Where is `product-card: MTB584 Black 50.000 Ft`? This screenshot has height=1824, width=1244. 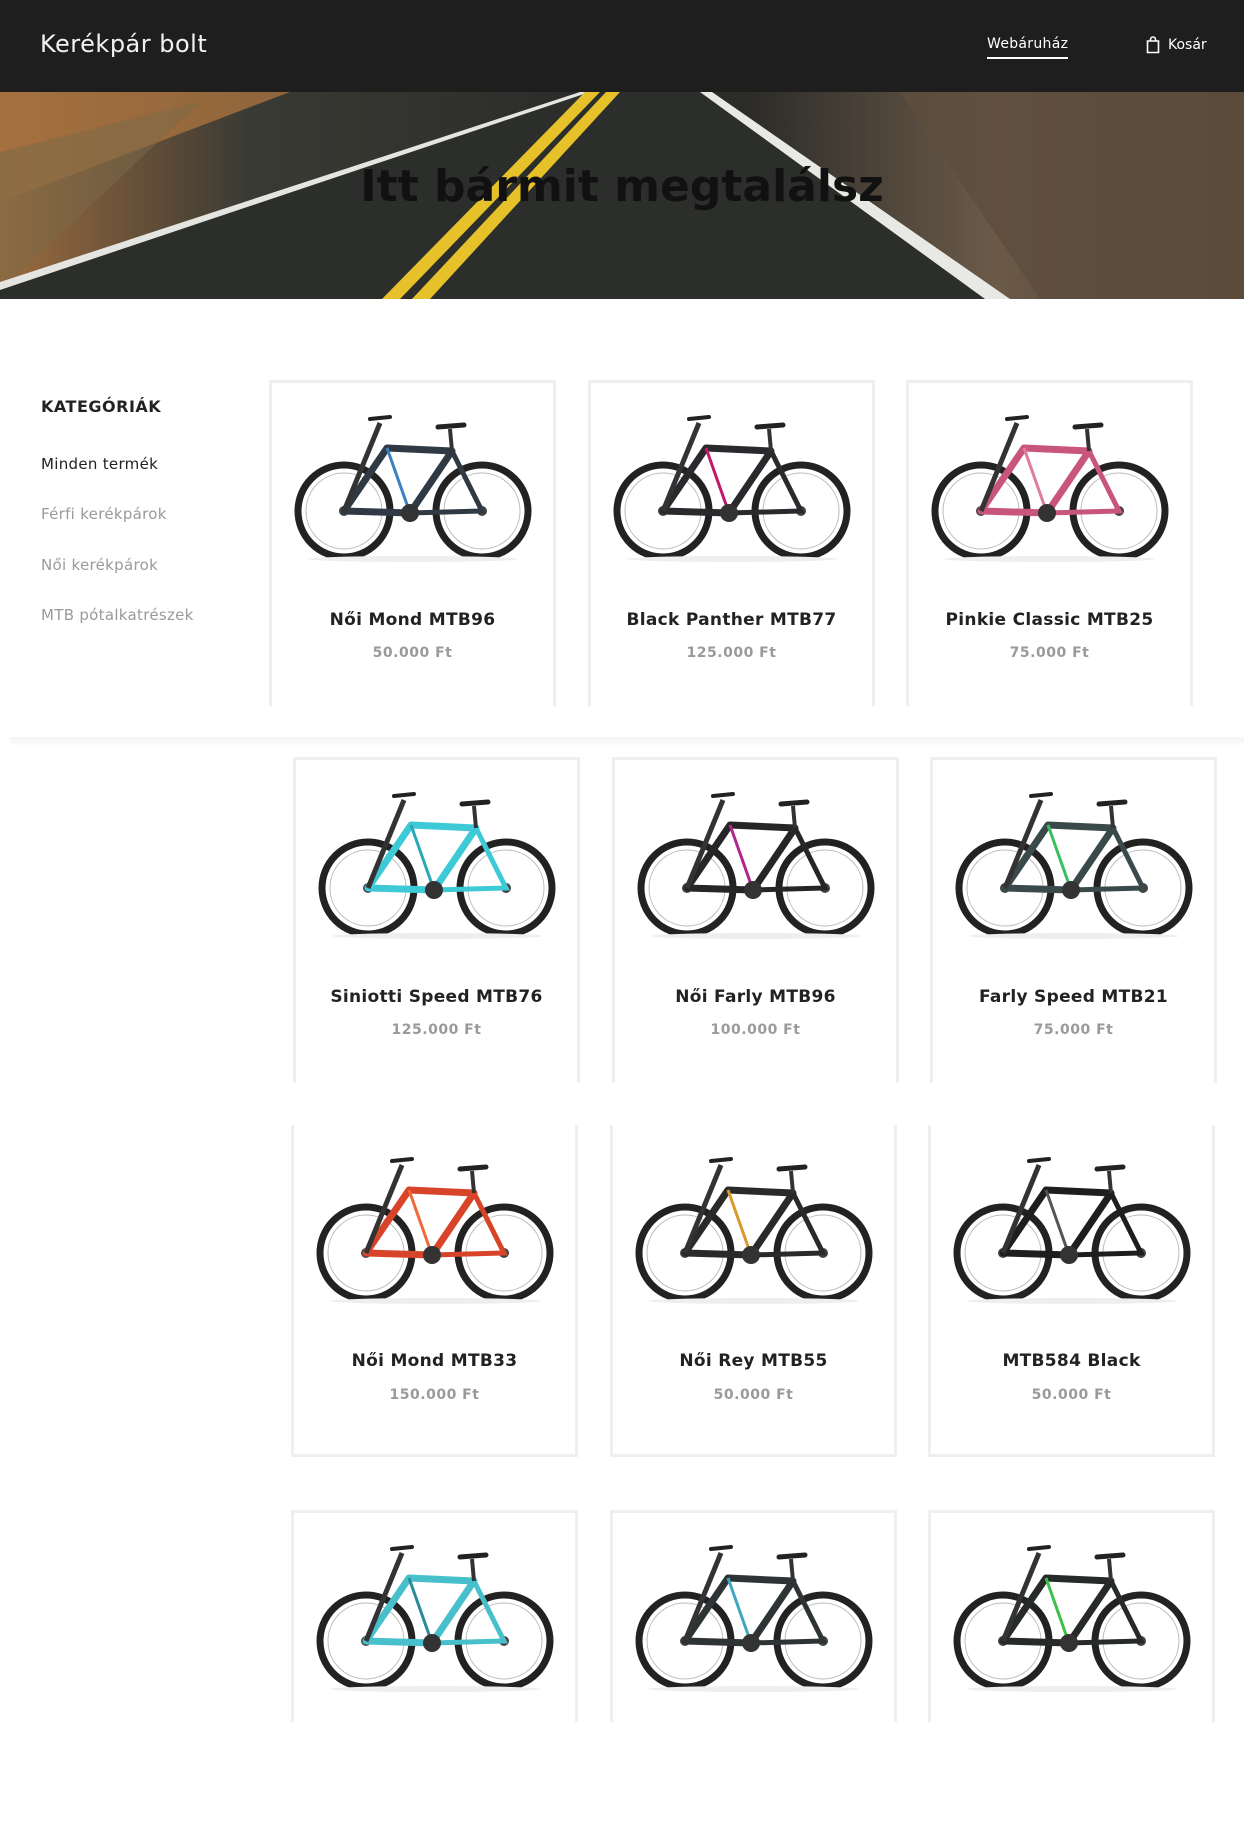 product-card: MTB584 Black 50.000 Ft is located at coordinates (1071, 1291).